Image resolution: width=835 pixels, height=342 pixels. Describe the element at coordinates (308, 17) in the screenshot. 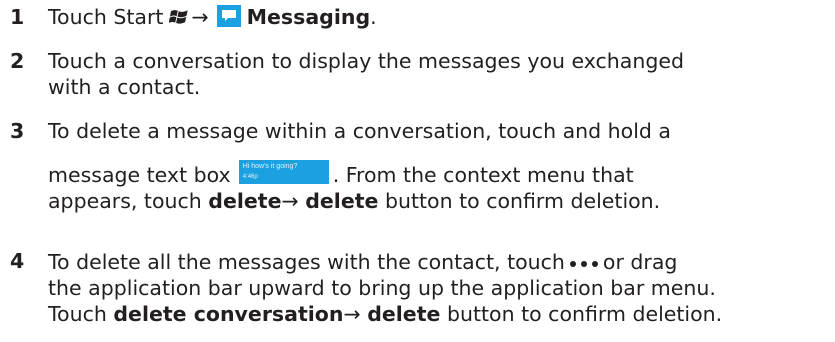

I see `app-name-messaging: Messaging` at that location.